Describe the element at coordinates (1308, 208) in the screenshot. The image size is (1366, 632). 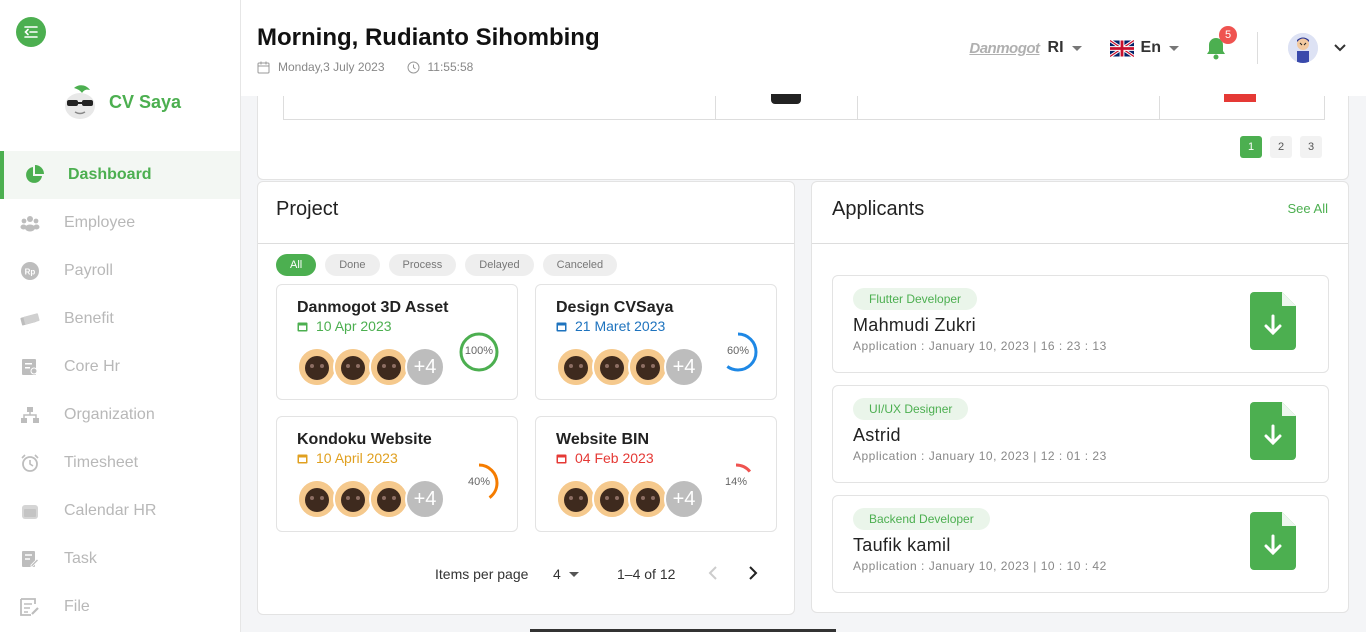
I see `see-all-link: See All` at that location.